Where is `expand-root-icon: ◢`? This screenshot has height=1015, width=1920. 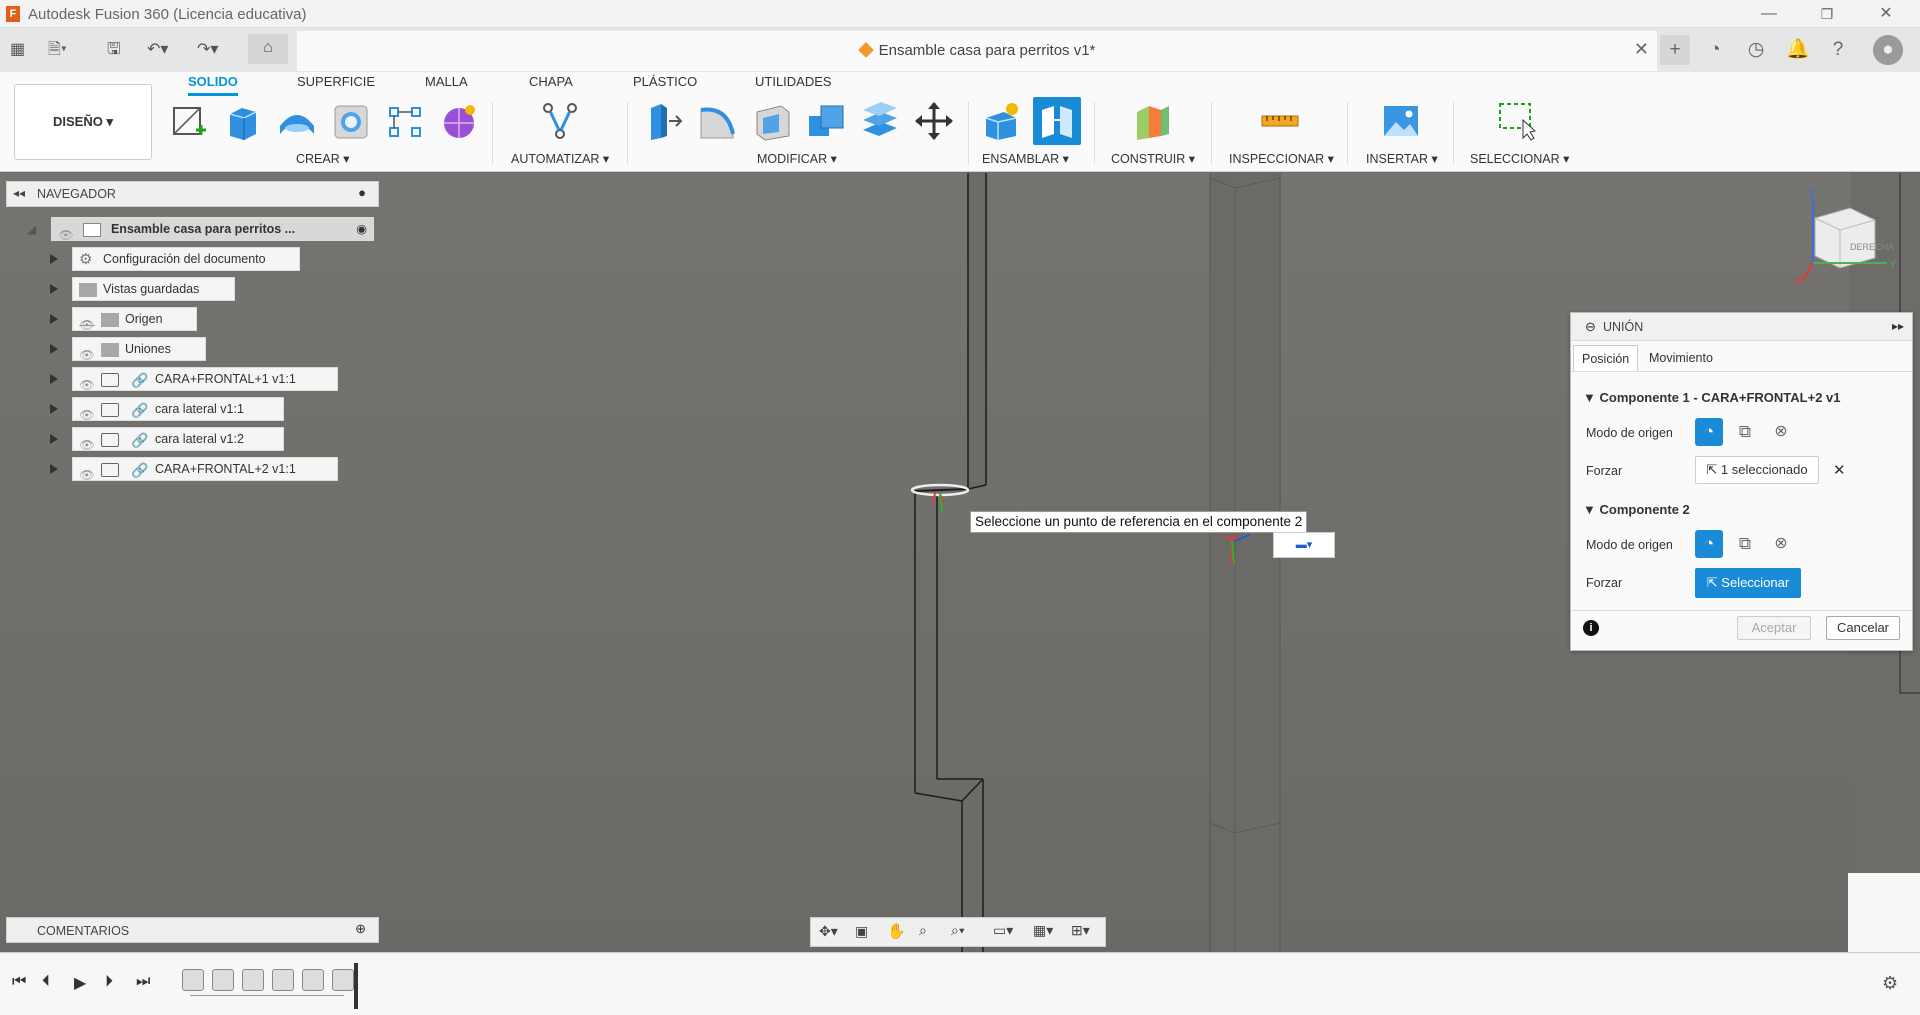 expand-root-icon: ◢ is located at coordinates (31, 229).